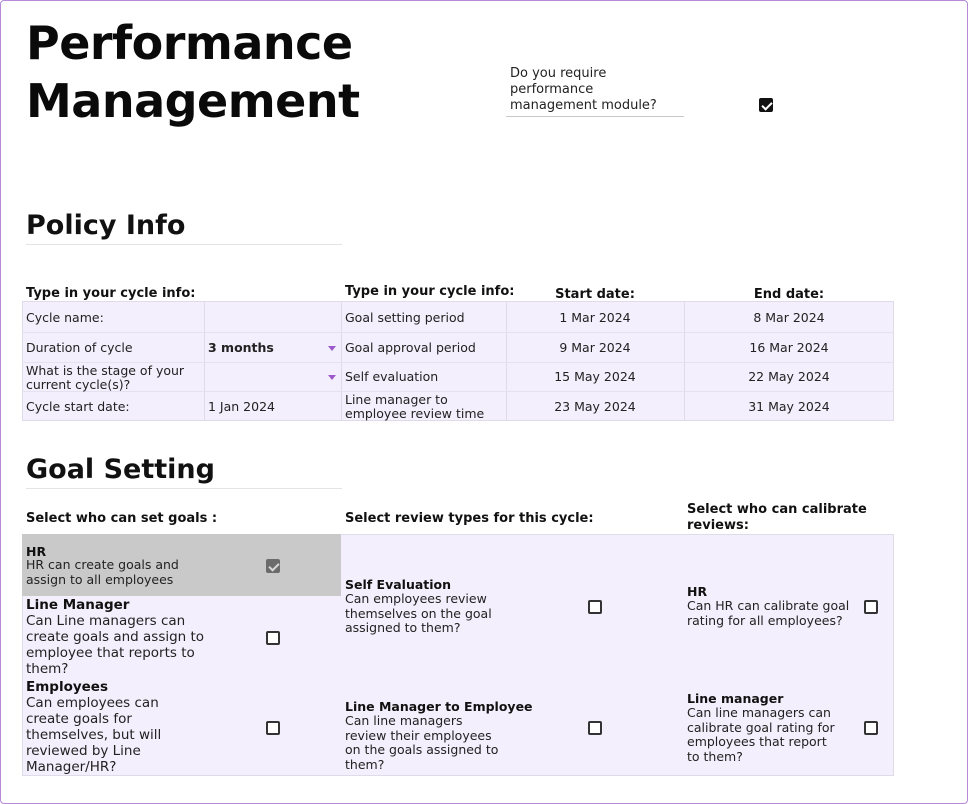 The width and height of the screenshot is (968, 804). What do you see at coordinates (273, 318) in the screenshot?
I see `cycle-name-input` at bounding box center [273, 318].